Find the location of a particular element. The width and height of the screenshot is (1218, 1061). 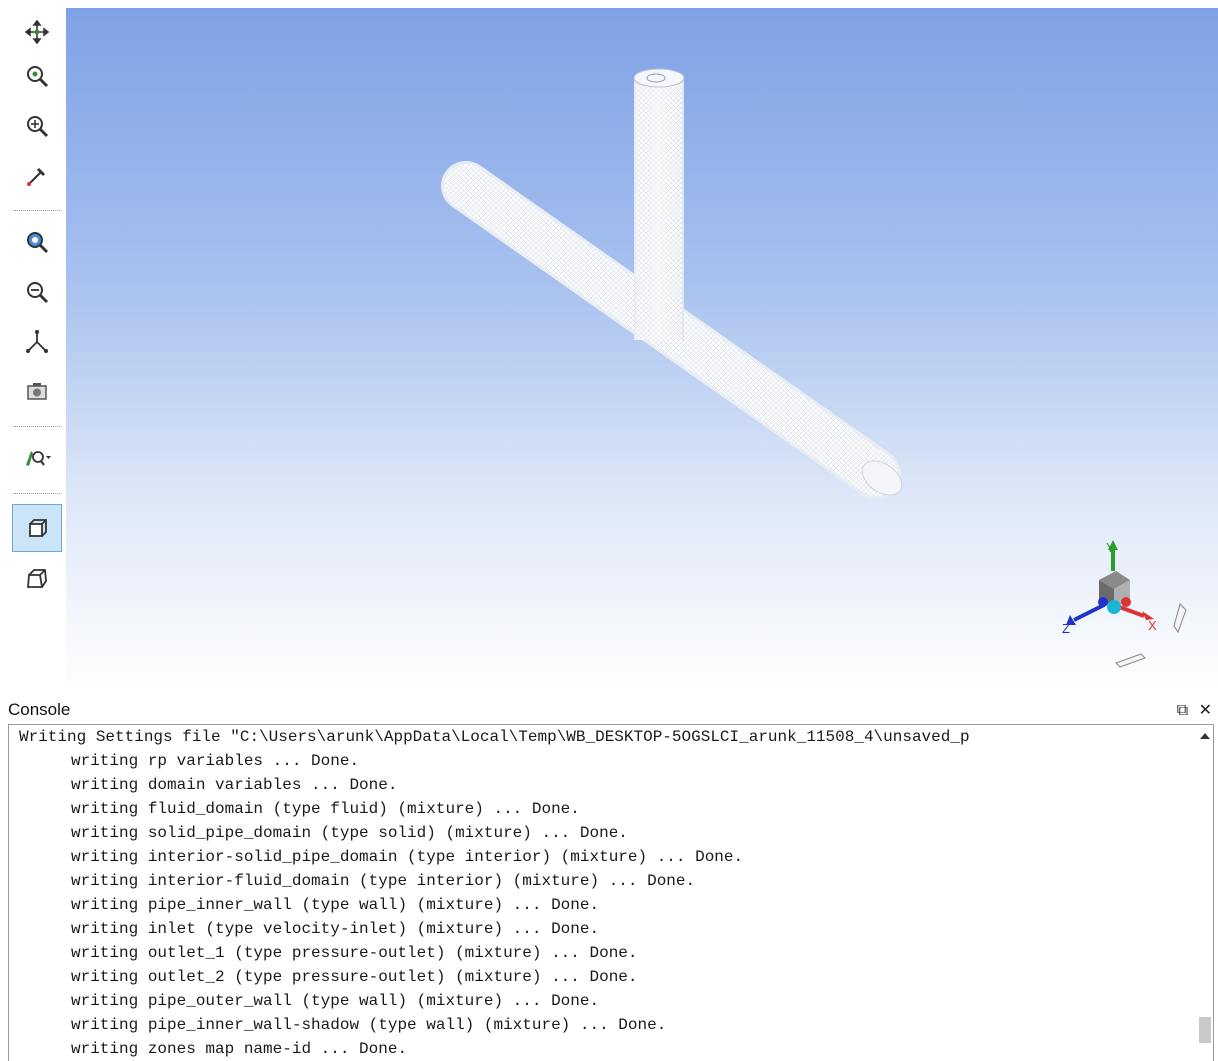

orthographic-projection-button is located at coordinates (37, 528).